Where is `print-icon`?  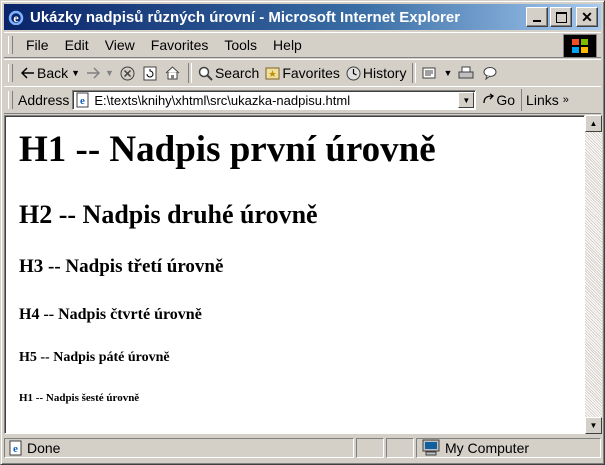 print-icon is located at coordinates (466, 72).